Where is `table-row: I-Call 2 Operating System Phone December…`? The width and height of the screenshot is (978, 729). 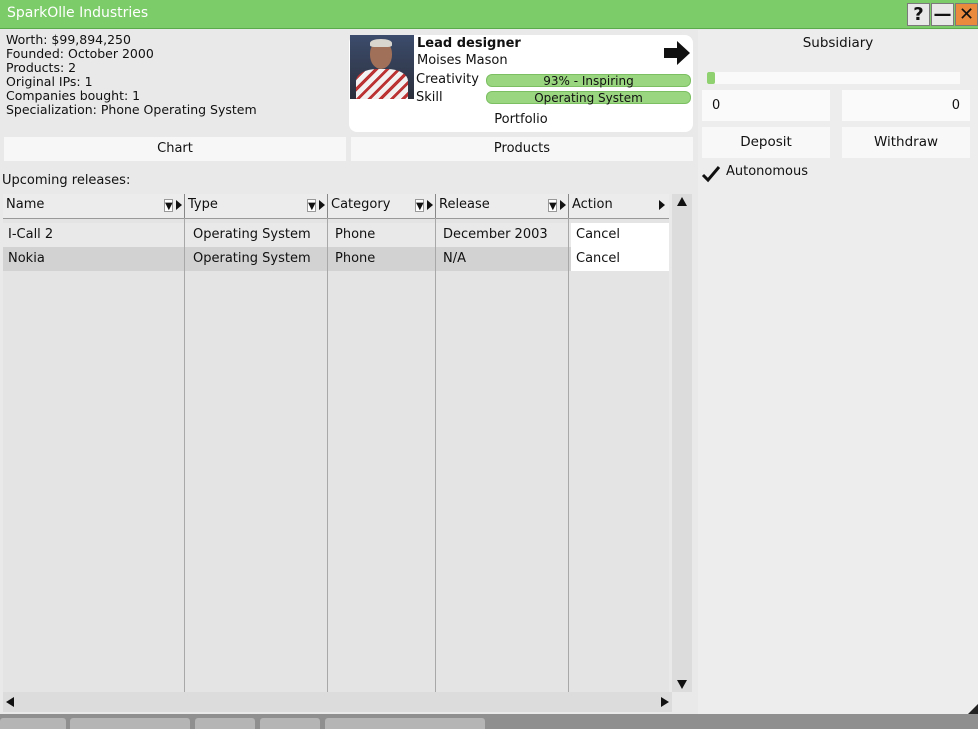 table-row: I-Call 2 Operating System Phone December… is located at coordinates (336, 235).